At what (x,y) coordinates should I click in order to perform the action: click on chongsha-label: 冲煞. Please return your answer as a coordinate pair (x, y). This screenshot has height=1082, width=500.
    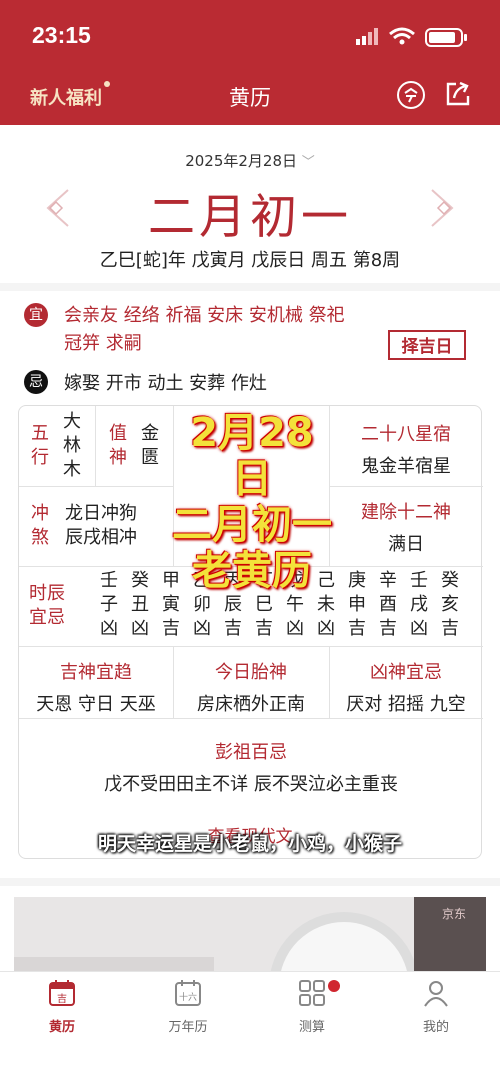
    Looking at the image, I should click on (40, 525).